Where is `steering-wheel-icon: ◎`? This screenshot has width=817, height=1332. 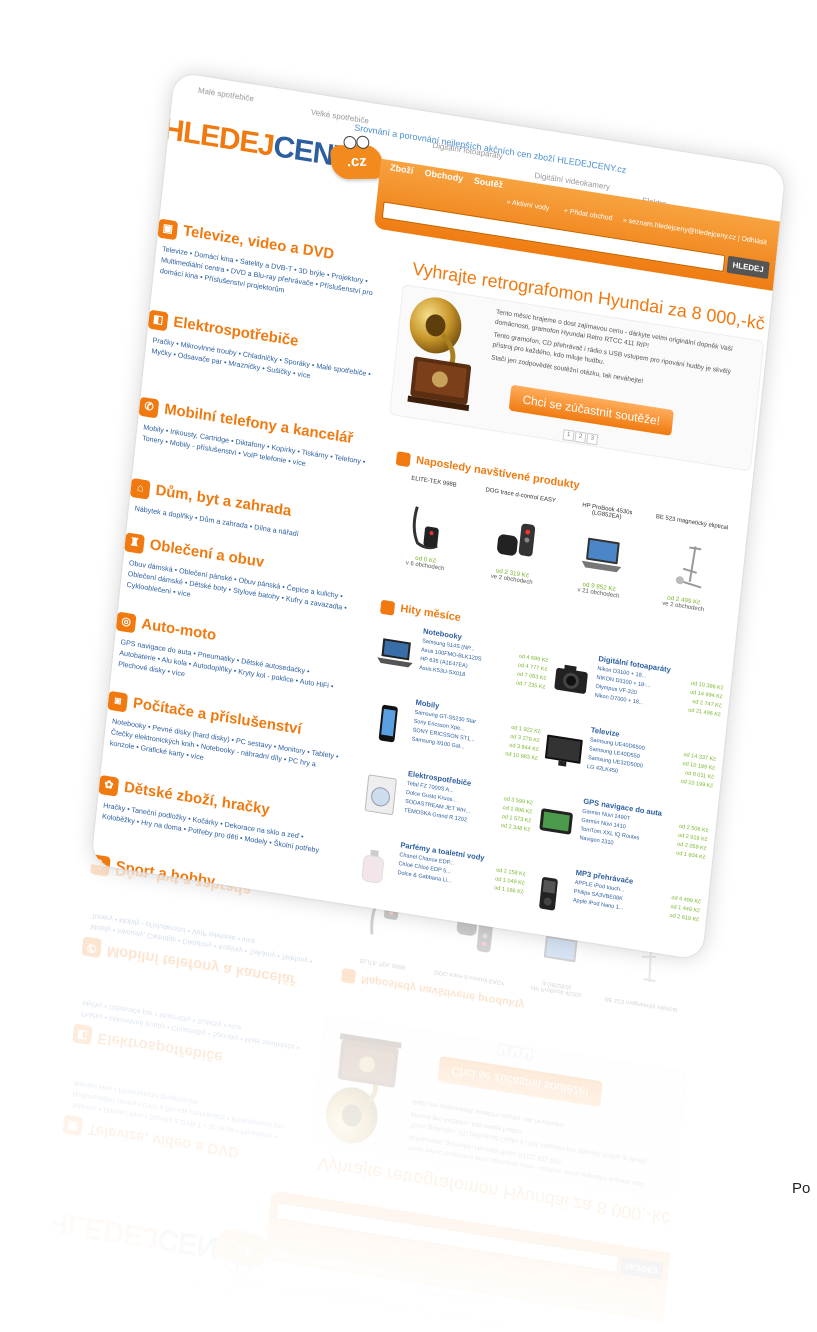
steering-wheel-icon: ◎ is located at coordinates (126, 622).